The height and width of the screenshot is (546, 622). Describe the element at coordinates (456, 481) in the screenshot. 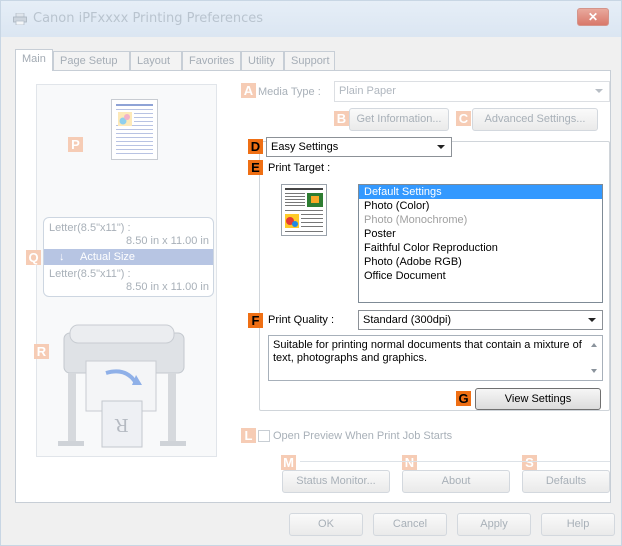

I see `about-button: About` at that location.